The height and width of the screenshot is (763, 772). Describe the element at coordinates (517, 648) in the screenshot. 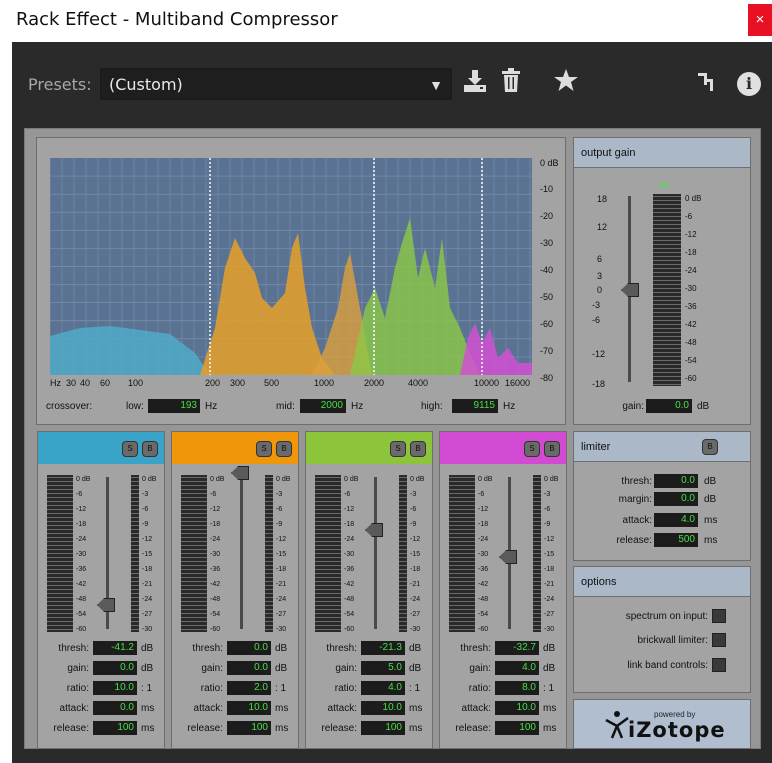

I see `band-4-thresh-field: -32.7` at that location.